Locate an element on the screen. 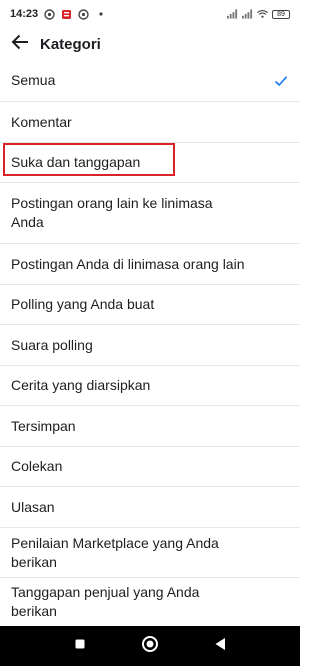 This screenshot has width=320, height=666. battery-icon: 89 is located at coordinates (281, 14).